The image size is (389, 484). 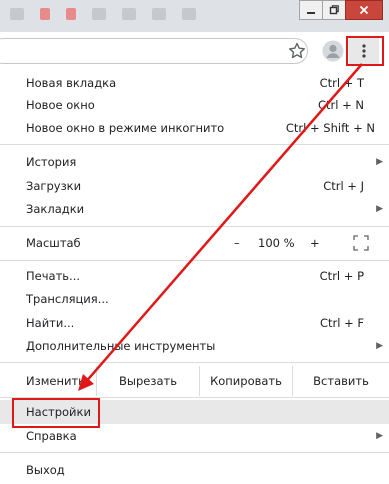 What do you see at coordinates (194, 243) in the screenshot?
I see `zoom-row: Масштаб – 100 % +` at bounding box center [194, 243].